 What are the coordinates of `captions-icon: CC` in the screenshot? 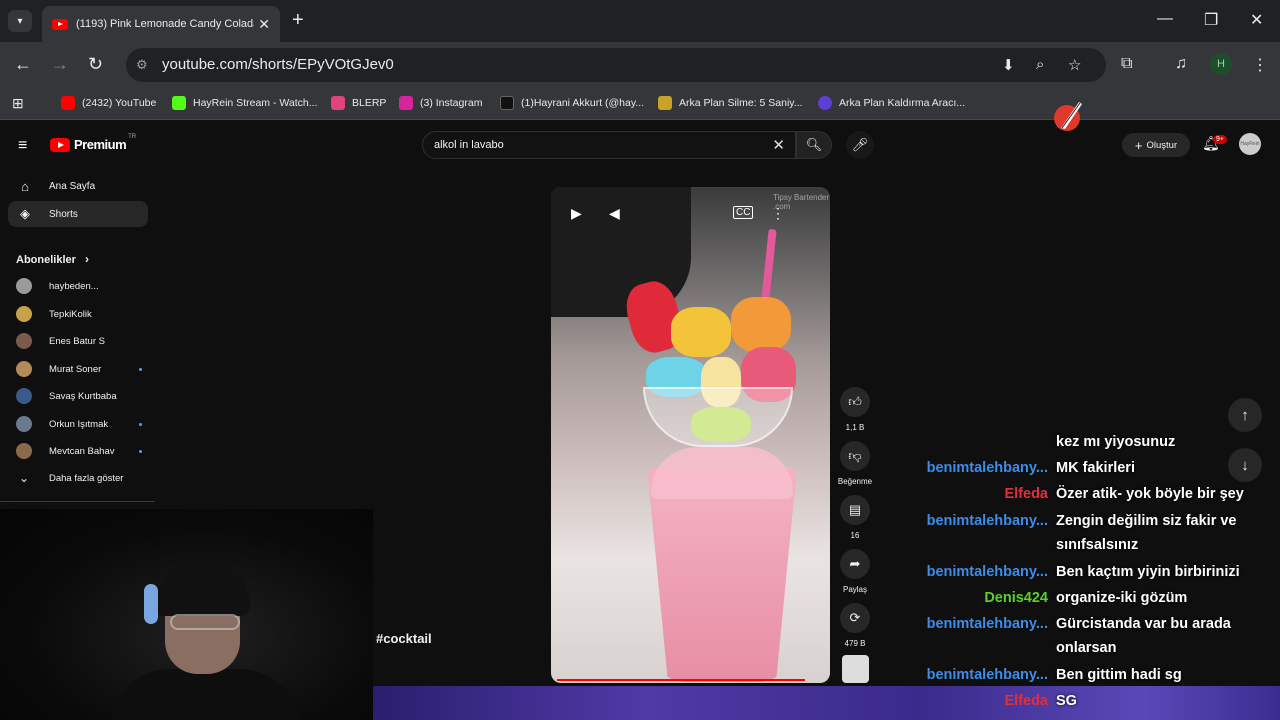 It's located at (743, 212).